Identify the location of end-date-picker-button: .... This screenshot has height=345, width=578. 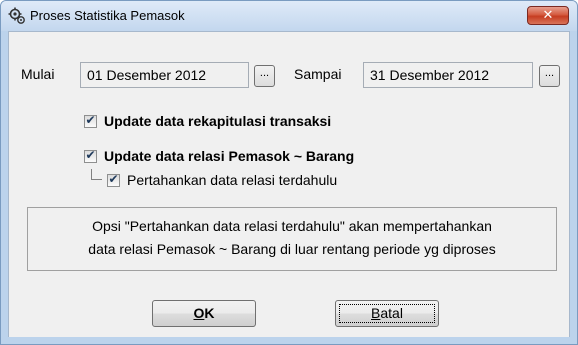
(549, 76).